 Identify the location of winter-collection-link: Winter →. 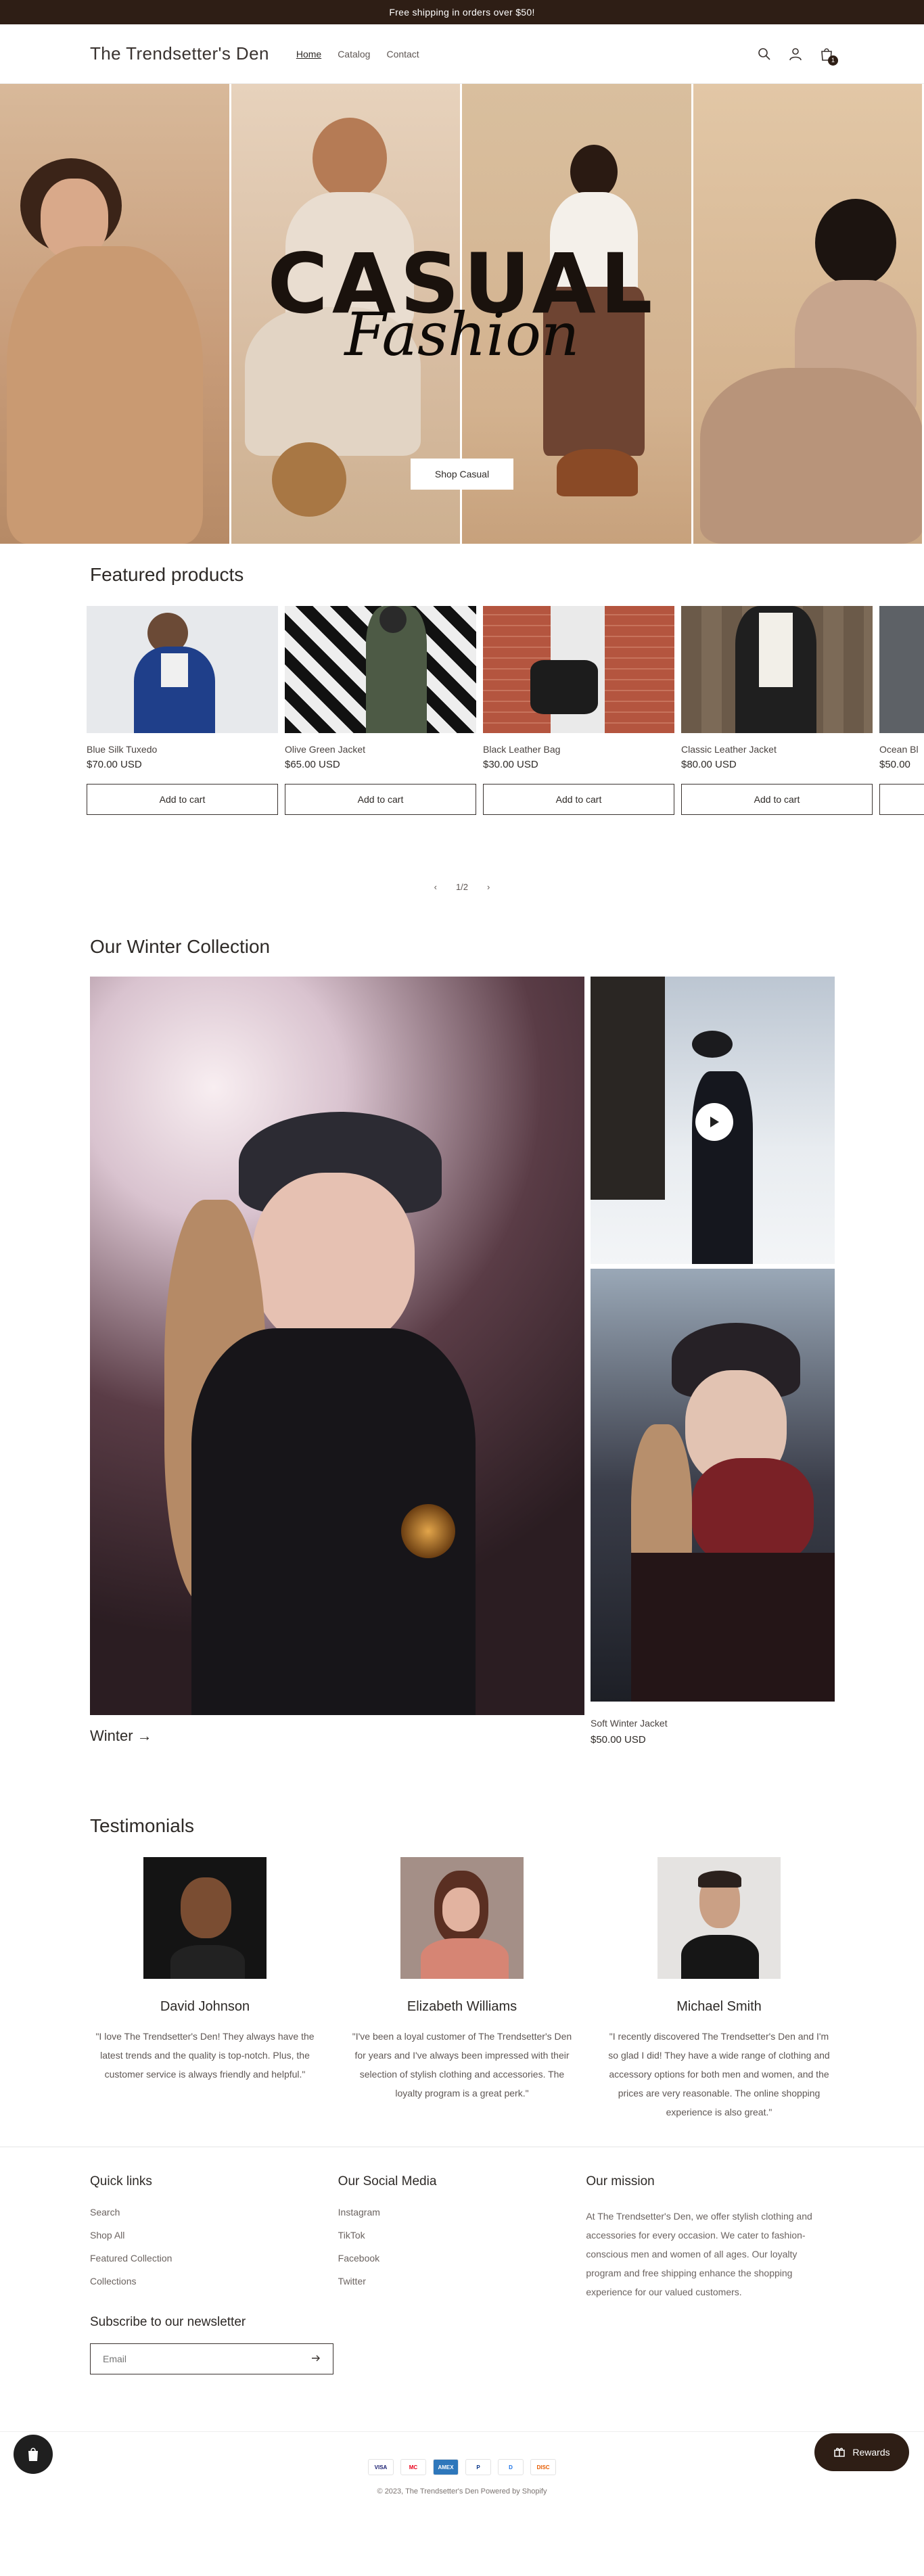
(121, 1736).